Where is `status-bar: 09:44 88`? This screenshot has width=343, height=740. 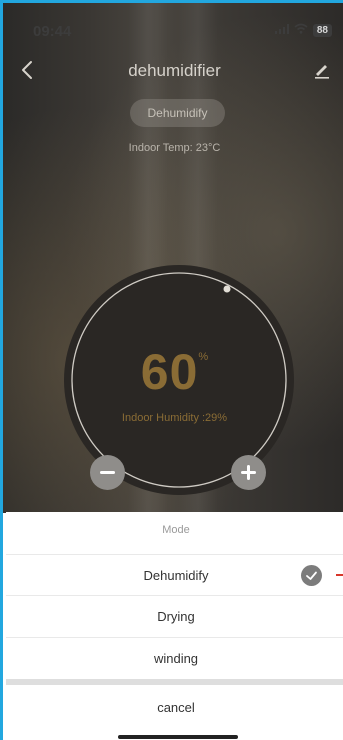 status-bar: 09:44 88 is located at coordinates (173, 23).